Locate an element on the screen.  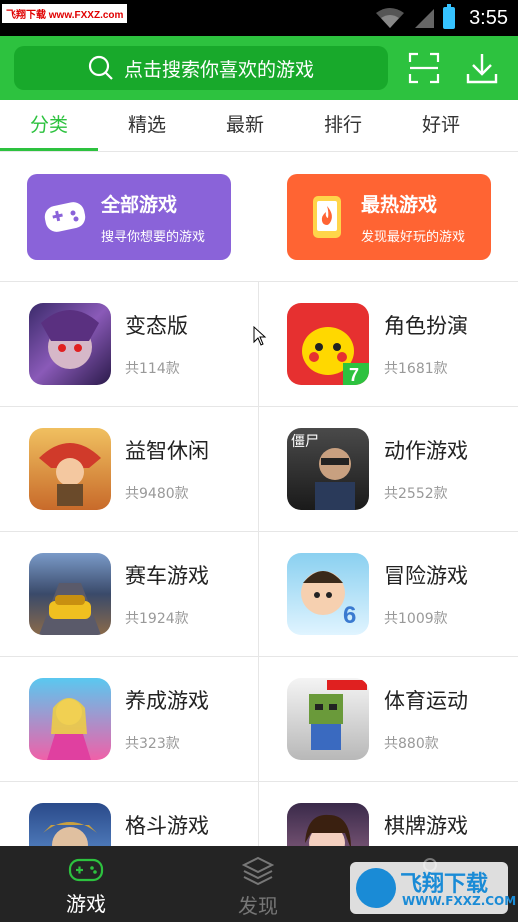
nav-discover: 发现 is located at coordinates (258, 884).